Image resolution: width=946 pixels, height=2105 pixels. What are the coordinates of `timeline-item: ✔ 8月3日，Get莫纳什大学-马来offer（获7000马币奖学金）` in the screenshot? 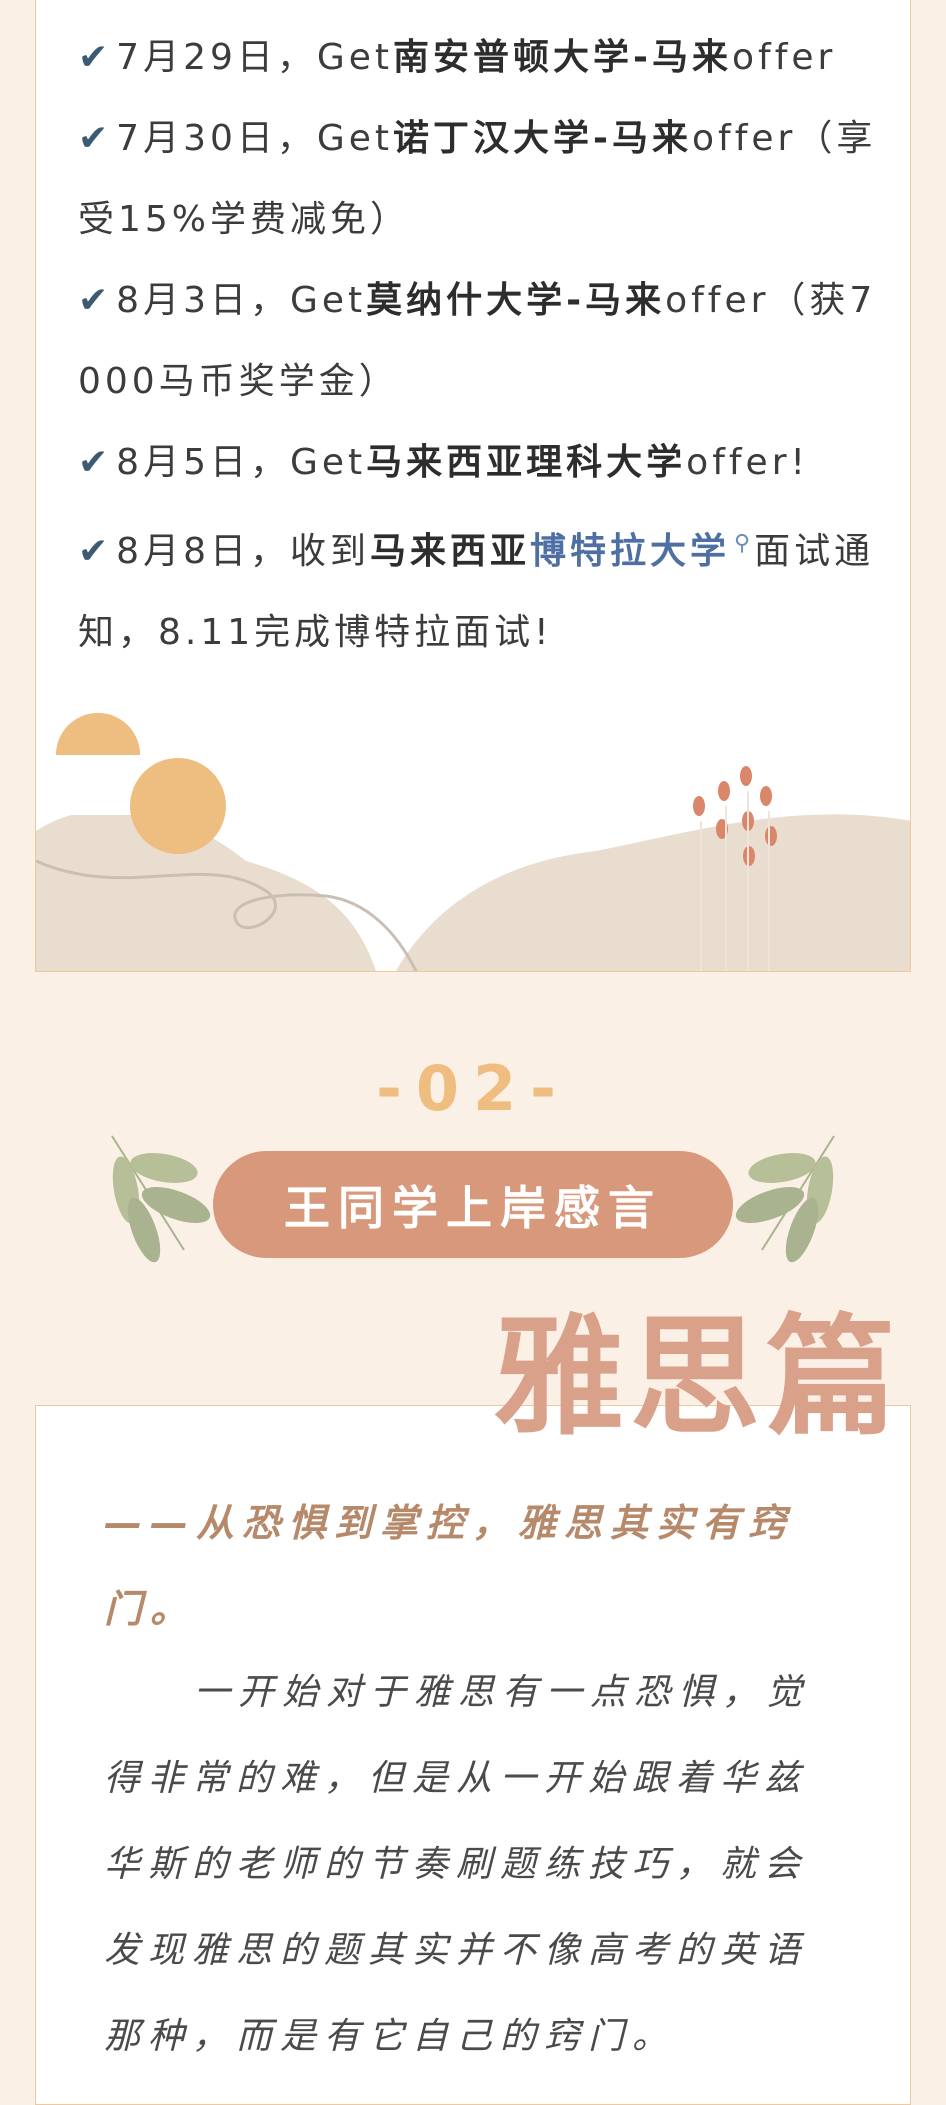 It's located at (478, 341).